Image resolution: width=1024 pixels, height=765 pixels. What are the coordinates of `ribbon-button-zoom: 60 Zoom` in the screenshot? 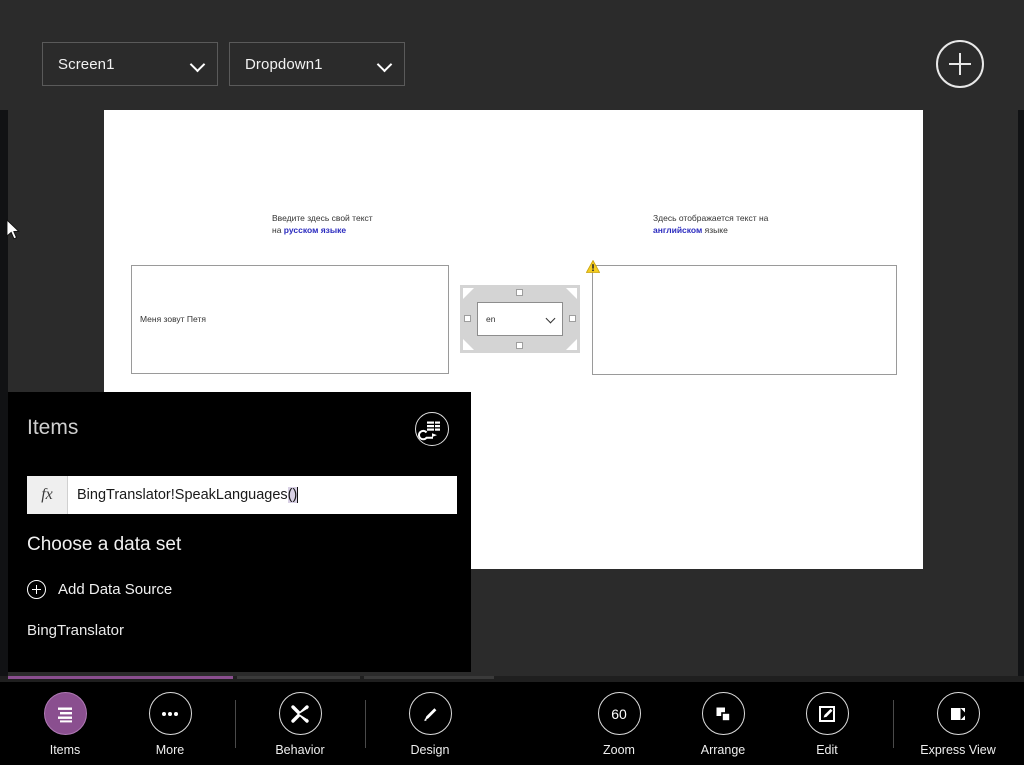 It's located at (619, 724).